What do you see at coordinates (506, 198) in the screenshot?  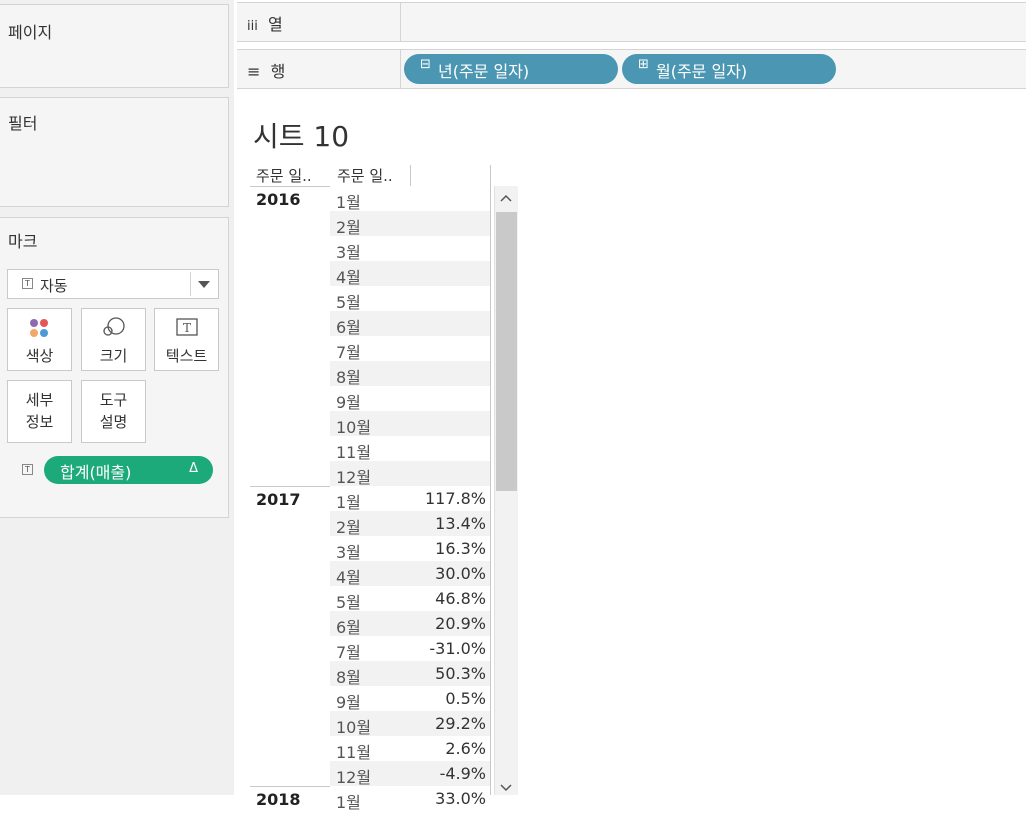 I see `scroll-up-icon` at bounding box center [506, 198].